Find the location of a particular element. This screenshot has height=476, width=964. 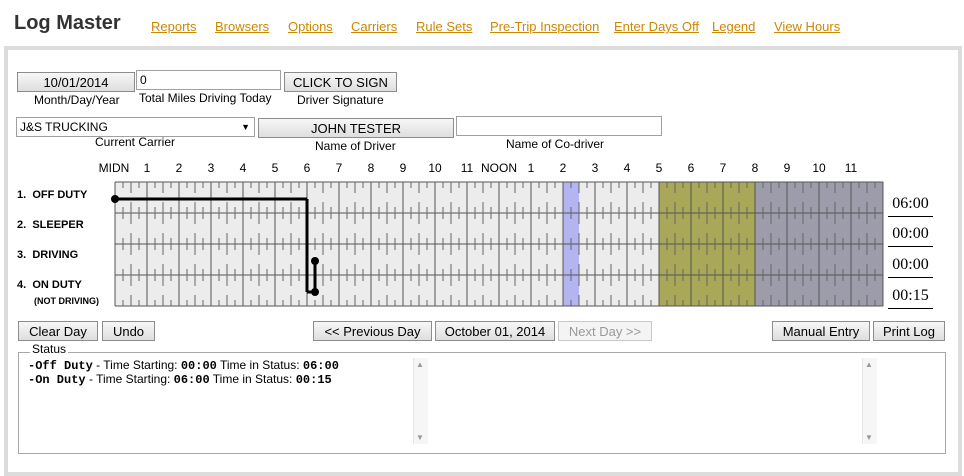

total-off-duty: 06:00 is located at coordinates (910, 204).